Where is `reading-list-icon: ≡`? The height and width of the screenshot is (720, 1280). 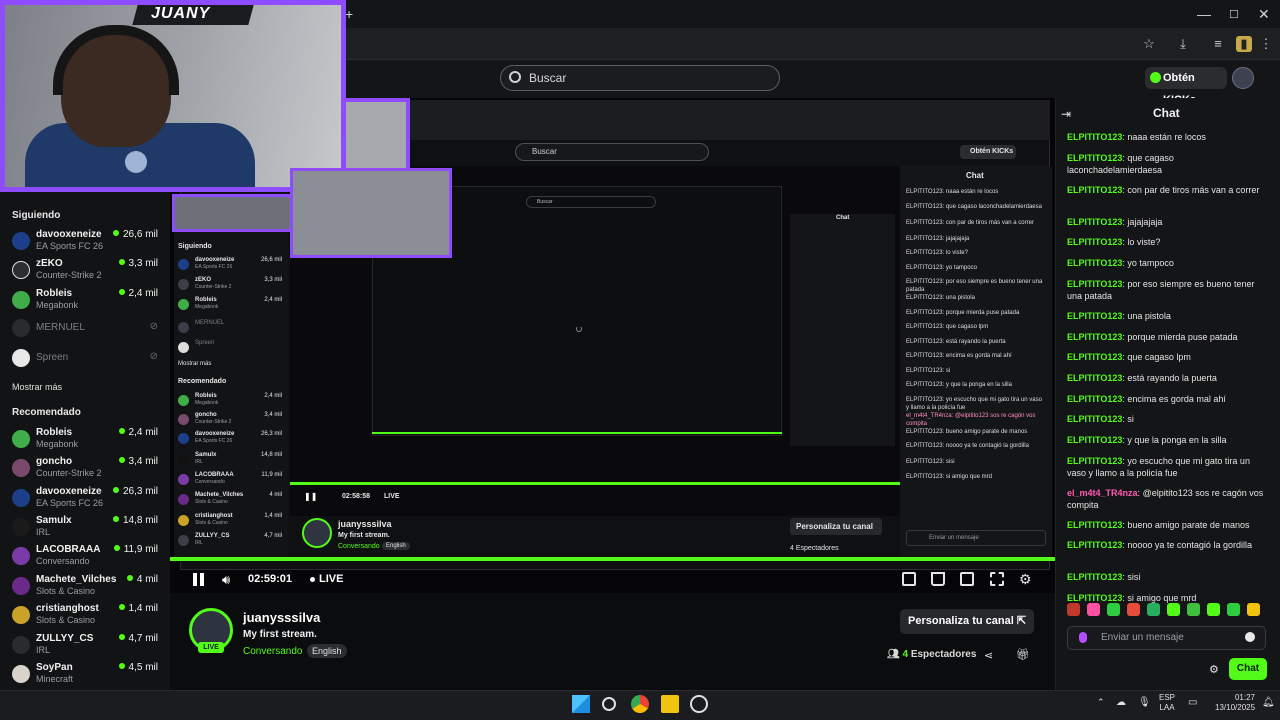 reading-list-icon: ≡ is located at coordinates (1218, 44).